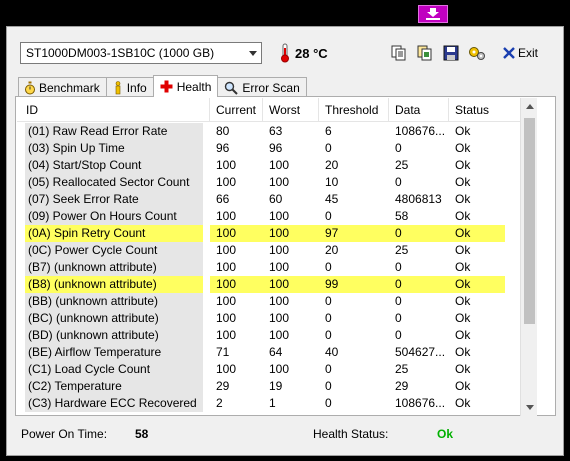  I want to click on cell-current: 2, so click(219, 403).